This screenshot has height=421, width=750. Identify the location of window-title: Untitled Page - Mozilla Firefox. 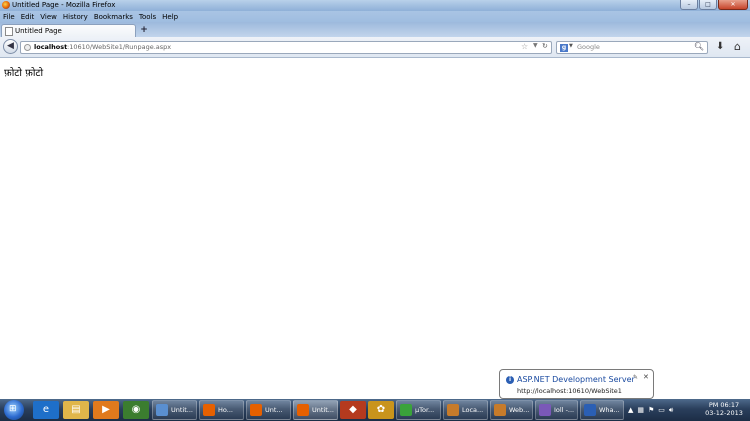
(64, 5).